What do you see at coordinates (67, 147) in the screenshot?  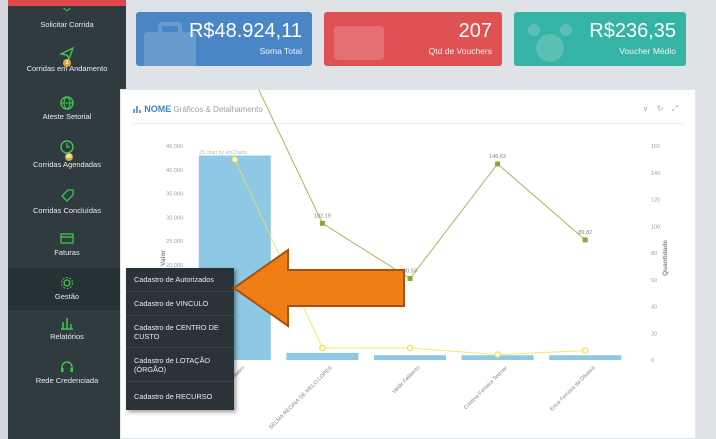 I see `clock-icon` at bounding box center [67, 147].